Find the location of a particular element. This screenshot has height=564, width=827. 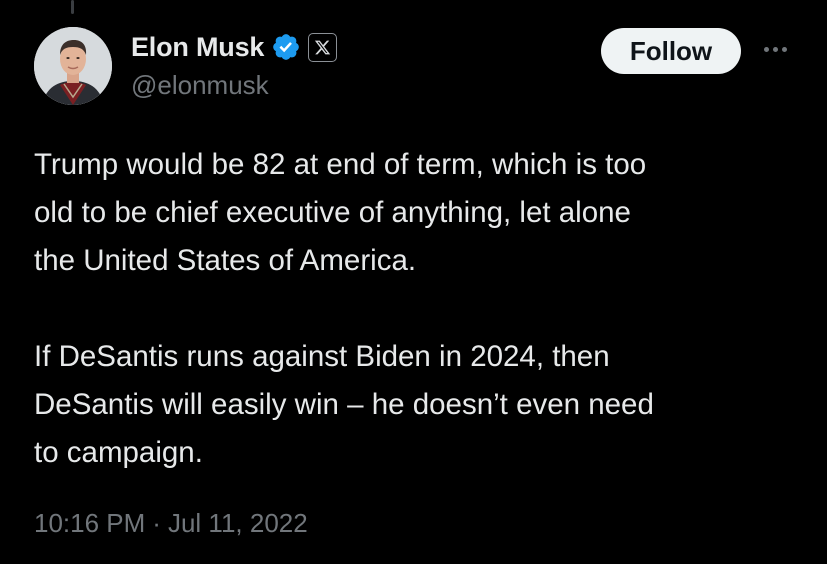

x-affiliate-badge is located at coordinates (323, 47).